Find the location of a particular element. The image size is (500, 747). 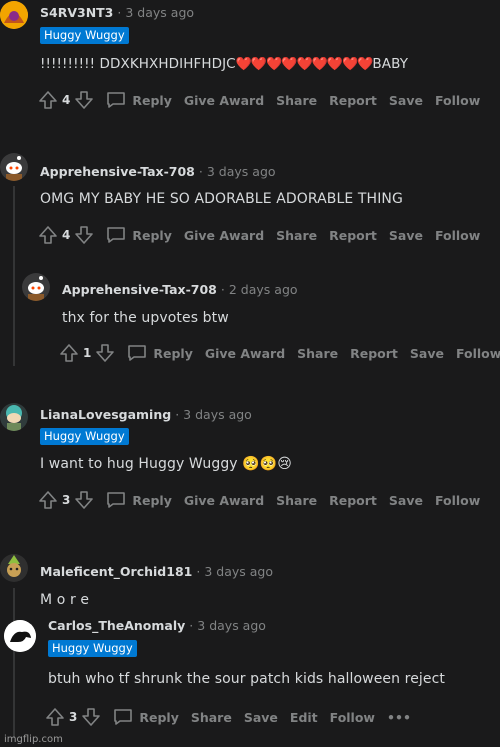

comment-meta: Apprehensive-Tax-708 · 2 days ago is located at coordinates (180, 289).